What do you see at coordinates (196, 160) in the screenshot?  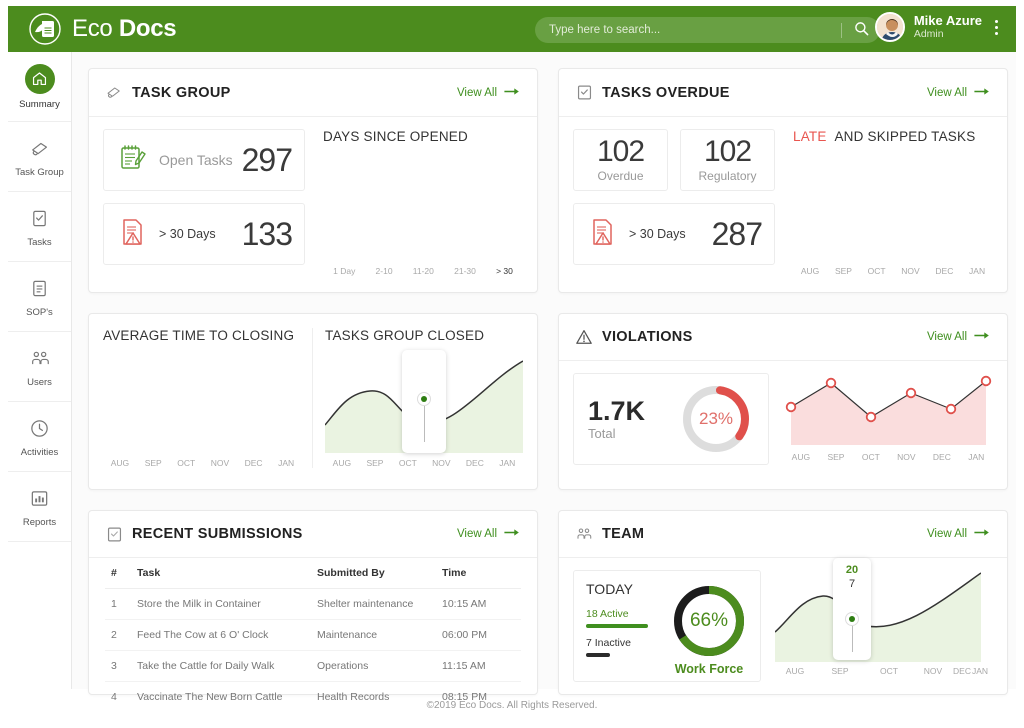 I see `stat-label: Open Tasks` at bounding box center [196, 160].